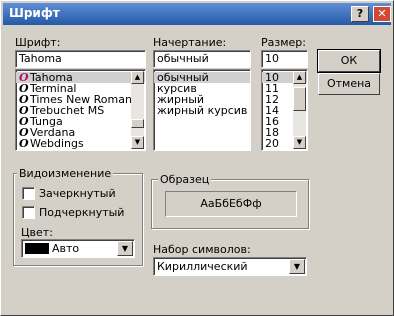  I want to click on title-bar: Шрифт ? ✕, so click(197, 14).